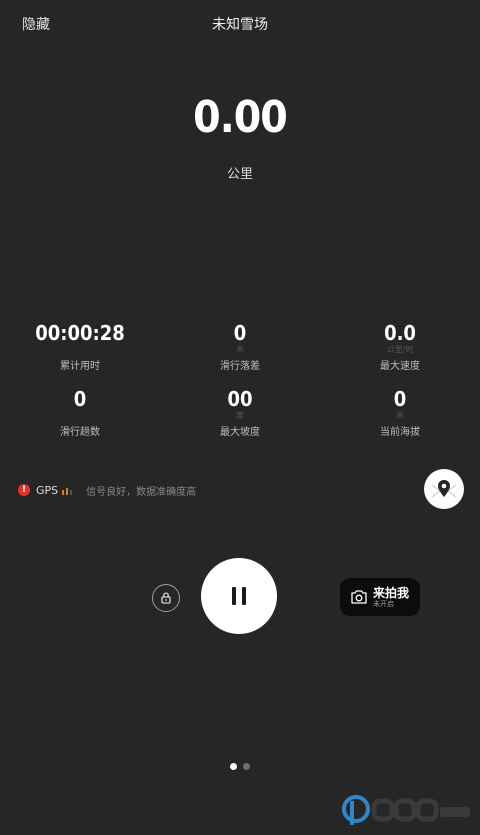 The height and width of the screenshot is (835, 480). Describe the element at coordinates (240, 25) in the screenshot. I see `page-title: 未知雪场` at that location.